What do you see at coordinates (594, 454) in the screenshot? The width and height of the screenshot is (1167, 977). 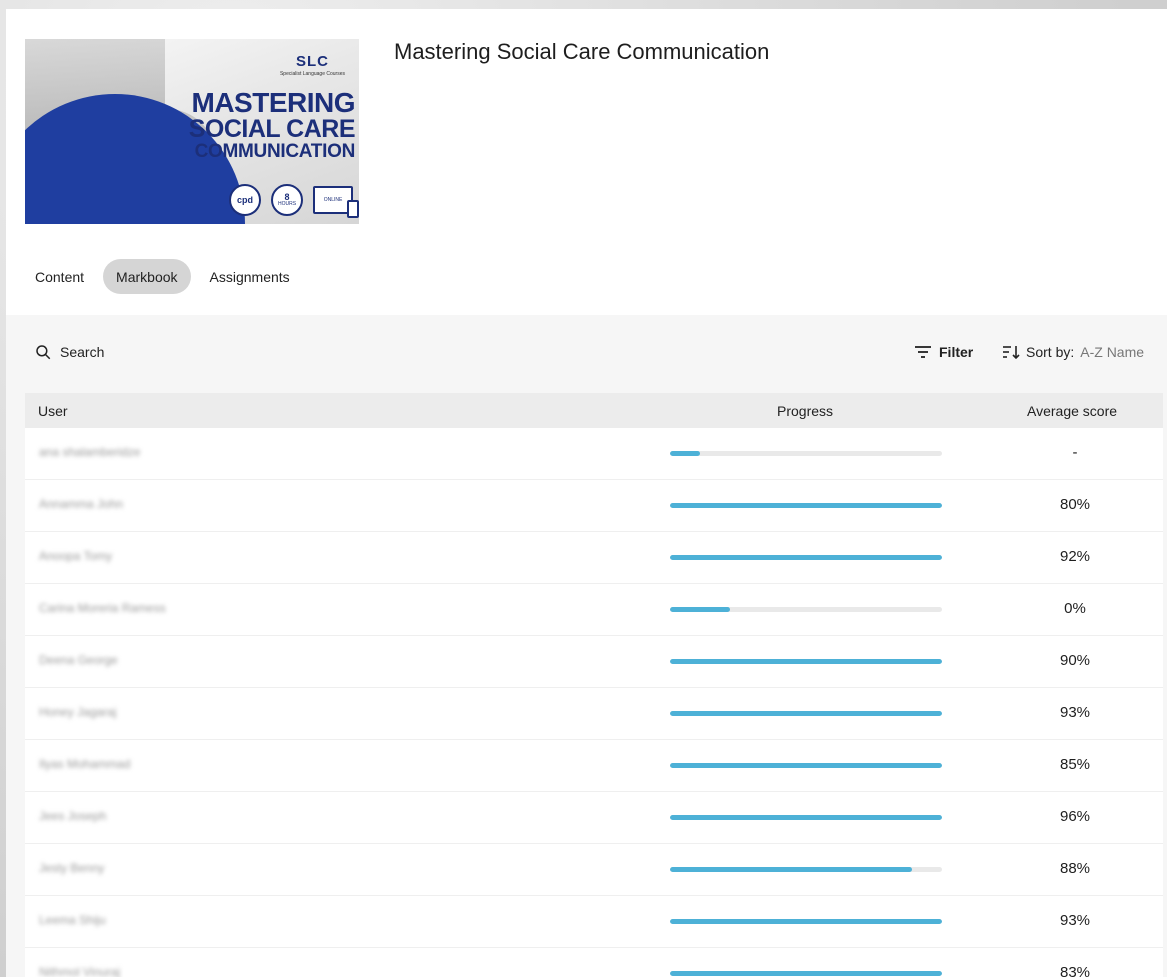 I see `table-row: ana shalamberidze -` at bounding box center [594, 454].